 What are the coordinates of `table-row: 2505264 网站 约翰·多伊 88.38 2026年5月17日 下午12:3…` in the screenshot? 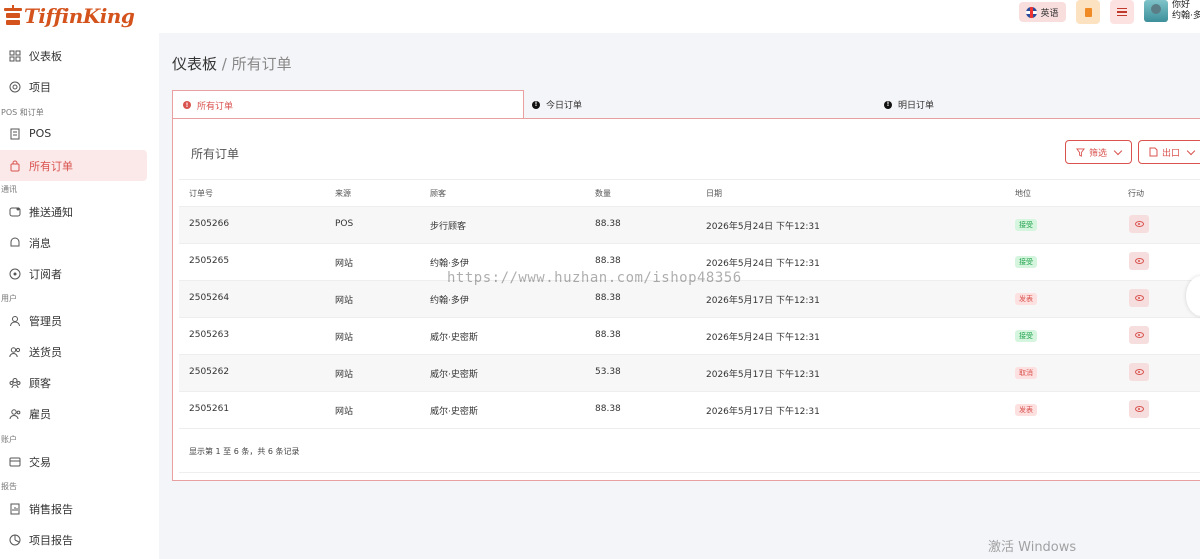 It's located at (689, 299).